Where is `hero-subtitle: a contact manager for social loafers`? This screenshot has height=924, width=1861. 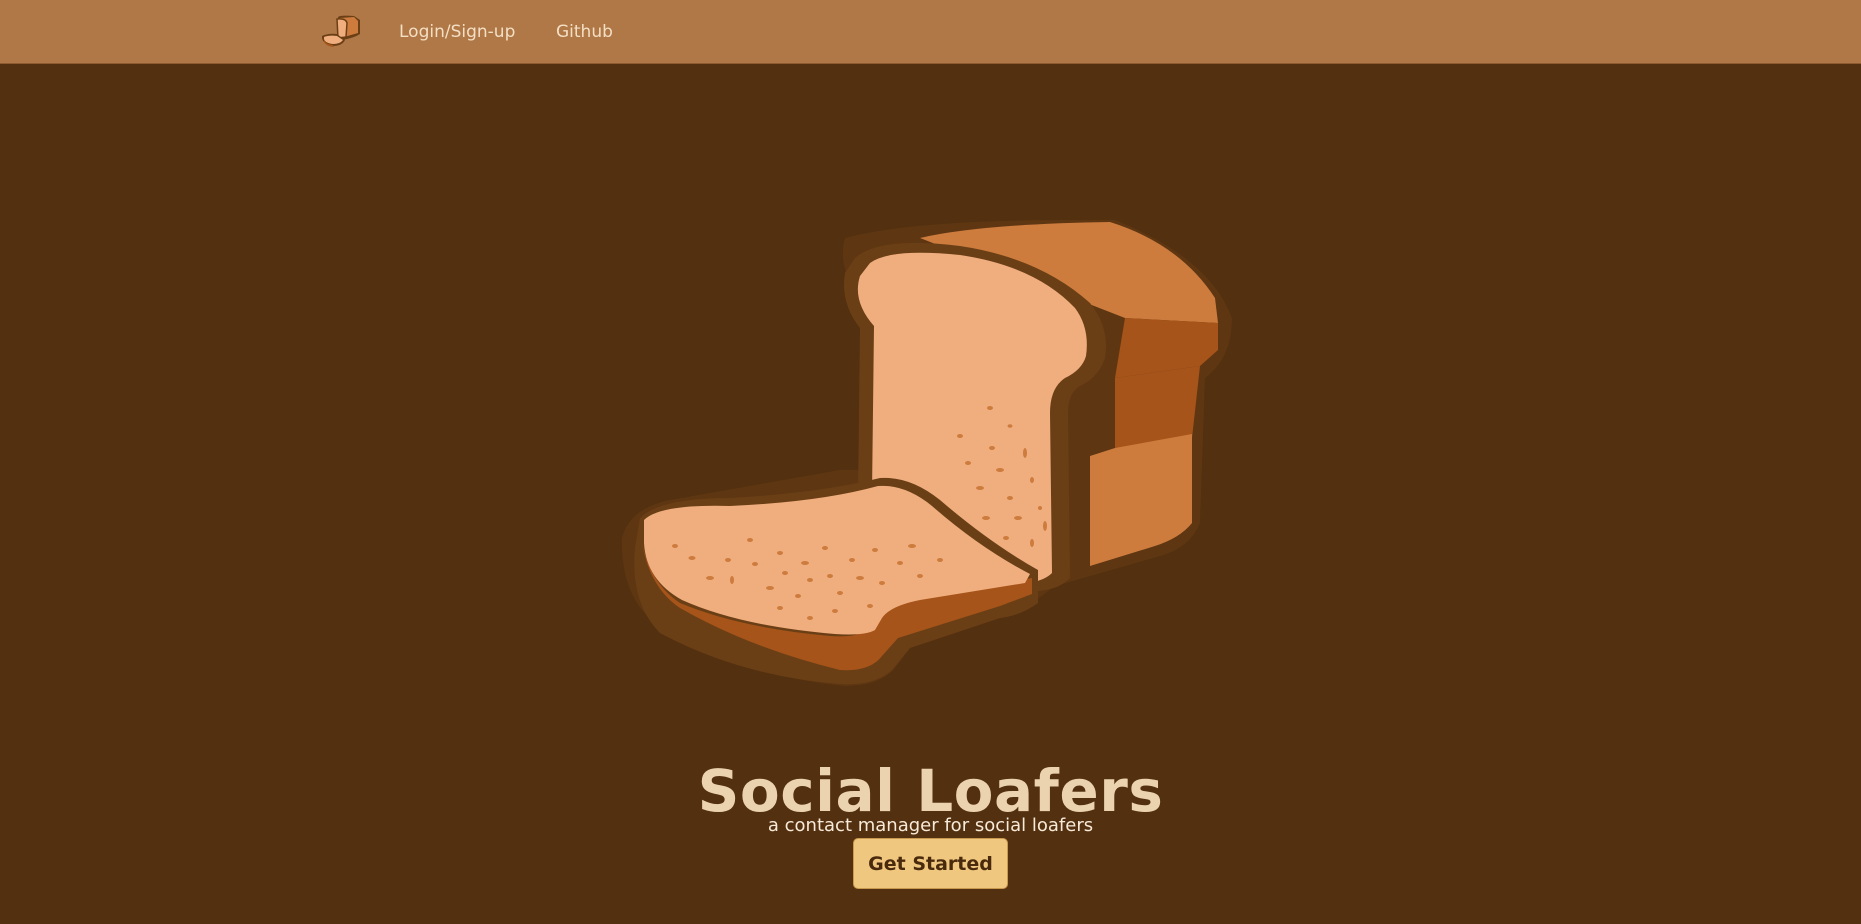
hero-subtitle: a contact manager for social loafers is located at coordinates (930, 825).